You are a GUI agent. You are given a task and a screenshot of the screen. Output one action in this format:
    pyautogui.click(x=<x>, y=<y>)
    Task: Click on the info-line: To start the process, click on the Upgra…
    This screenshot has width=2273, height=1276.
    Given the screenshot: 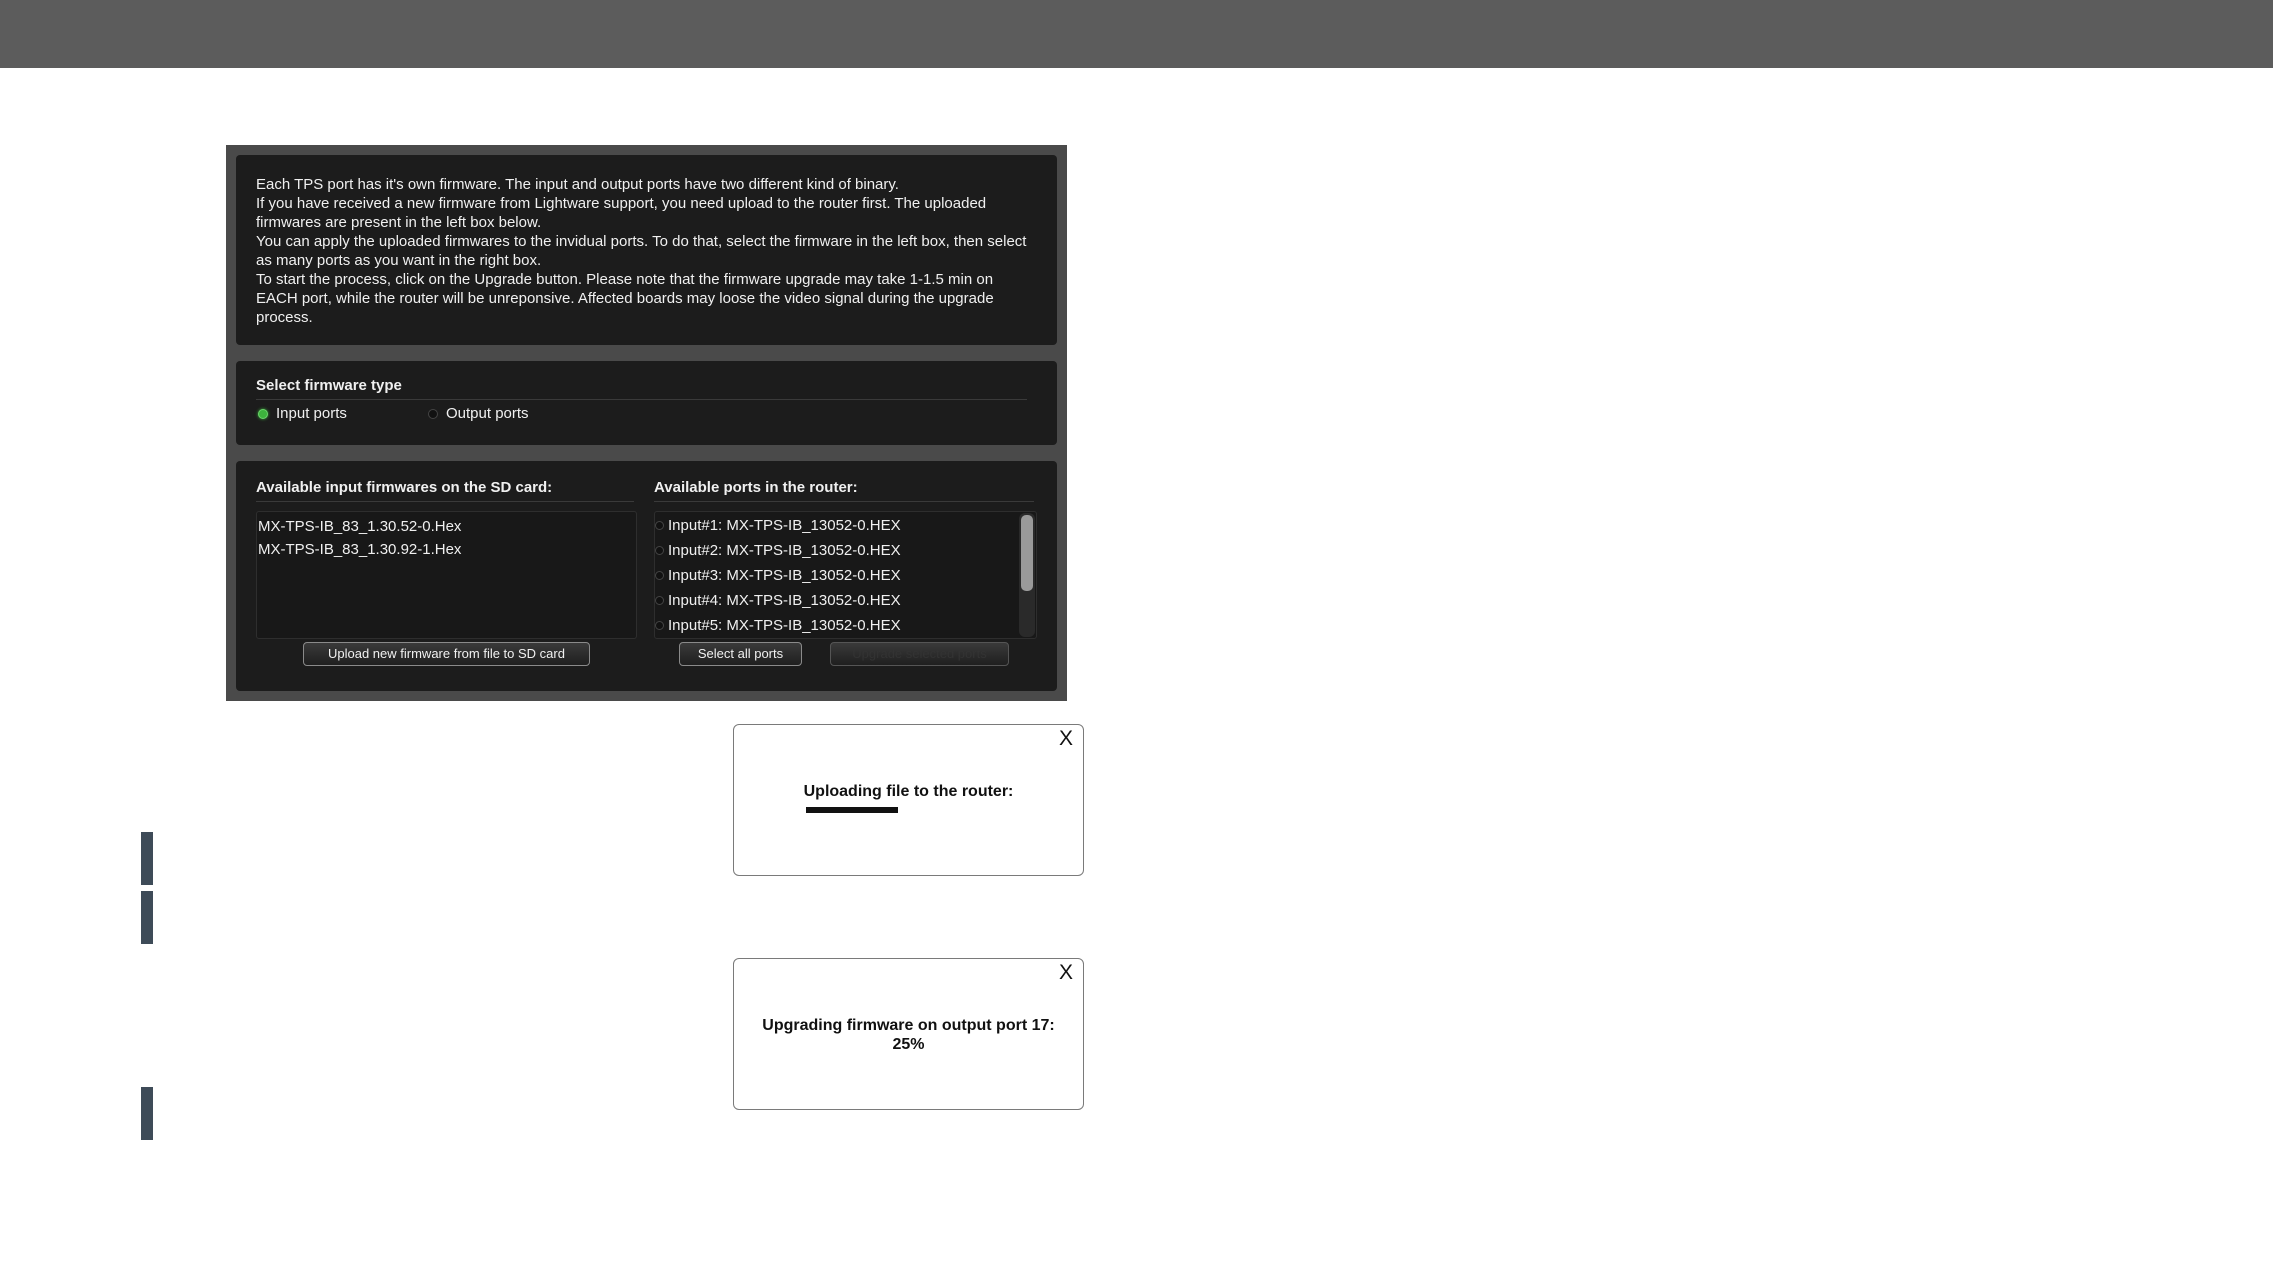 What is the action you would take?
    pyautogui.click(x=625, y=298)
    